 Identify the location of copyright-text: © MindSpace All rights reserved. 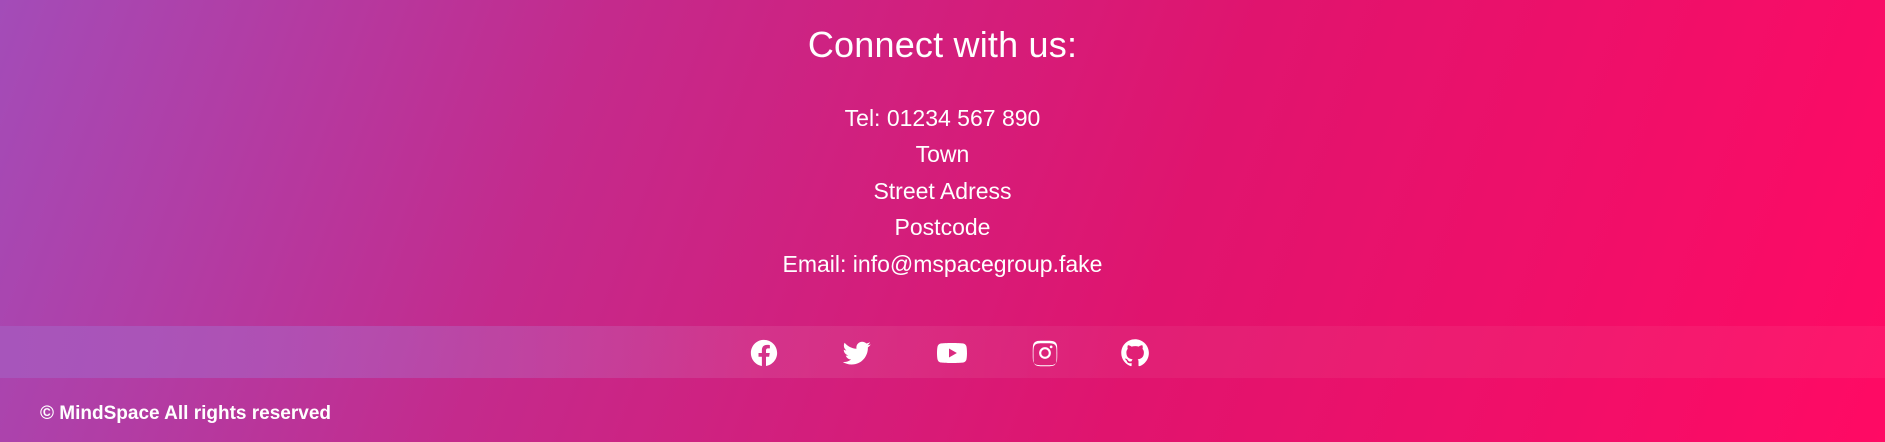
(185, 413).